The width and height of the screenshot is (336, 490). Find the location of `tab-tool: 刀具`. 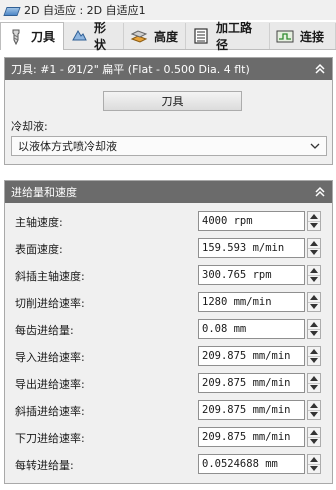

tab-tool: 刀具 is located at coordinates (32, 36).